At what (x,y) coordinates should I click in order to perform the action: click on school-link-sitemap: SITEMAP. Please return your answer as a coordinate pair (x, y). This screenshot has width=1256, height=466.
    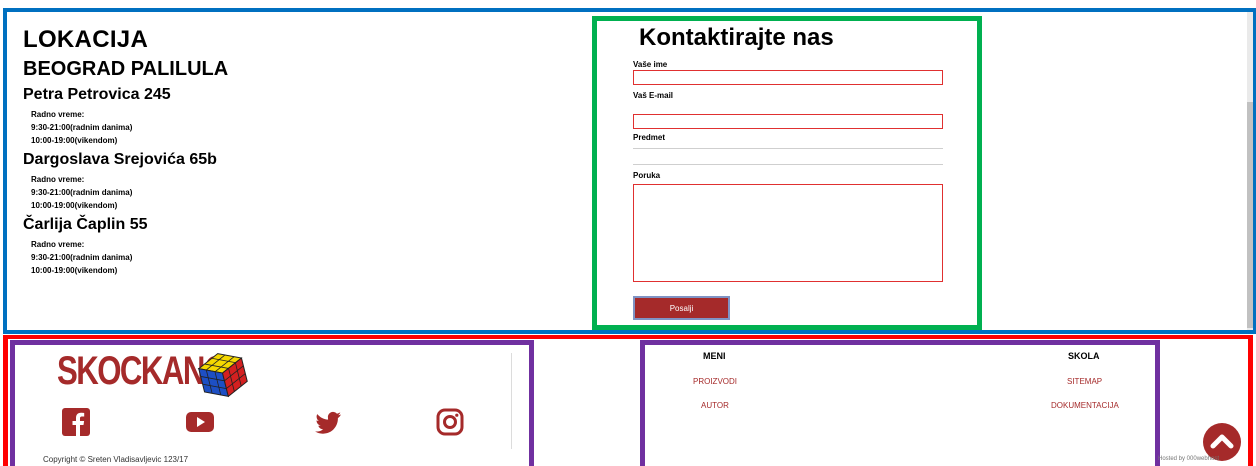
    Looking at the image, I should click on (1084, 381).